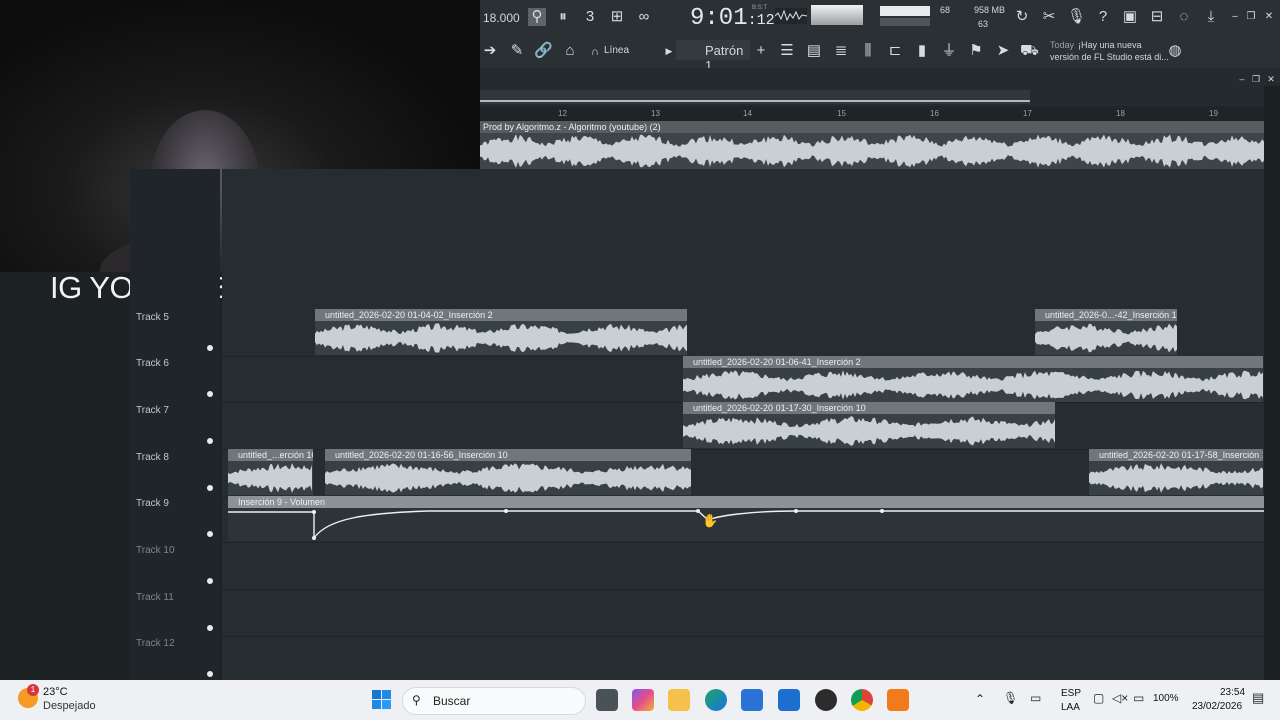 This screenshot has width=1280, height=720. Describe the element at coordinates (1111, 315) in the screenshot. I see `clip-label: untitled_2026-0...-42_Inserción 10` at that location.